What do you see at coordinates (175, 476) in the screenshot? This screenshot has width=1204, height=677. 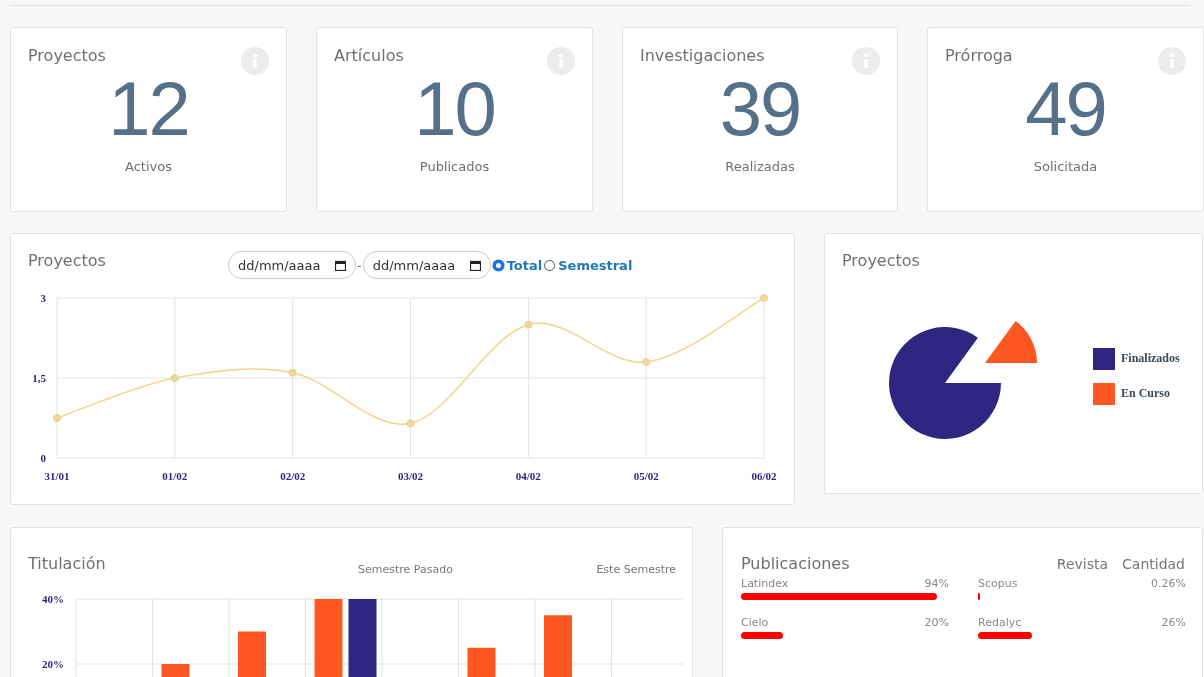 I see `axis-label: 01/02` at bounding box center [175, 476].